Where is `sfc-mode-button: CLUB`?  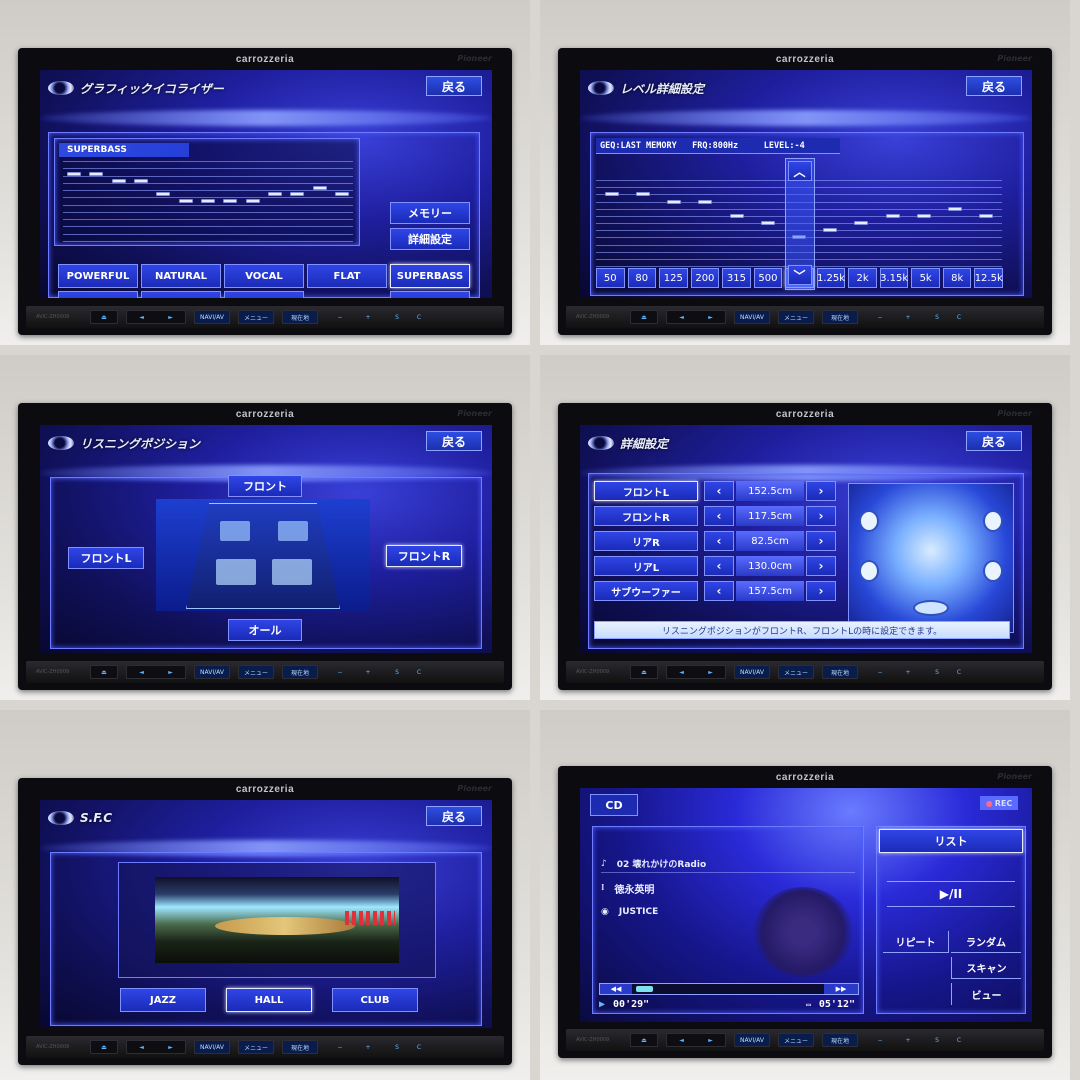 sfc-mode-button: CLUB is located at coordinates (375, 1000).